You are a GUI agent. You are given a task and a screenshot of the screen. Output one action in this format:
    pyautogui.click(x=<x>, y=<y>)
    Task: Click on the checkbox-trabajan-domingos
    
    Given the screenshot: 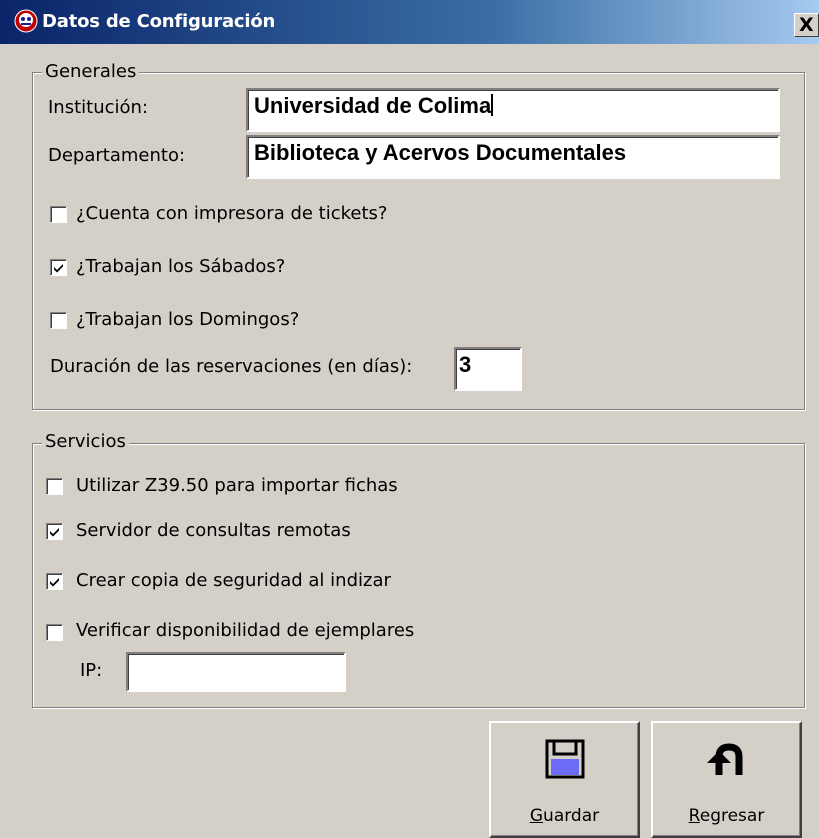 What is the action you would take?
    pyautogui.click(x=58, y=320)
    